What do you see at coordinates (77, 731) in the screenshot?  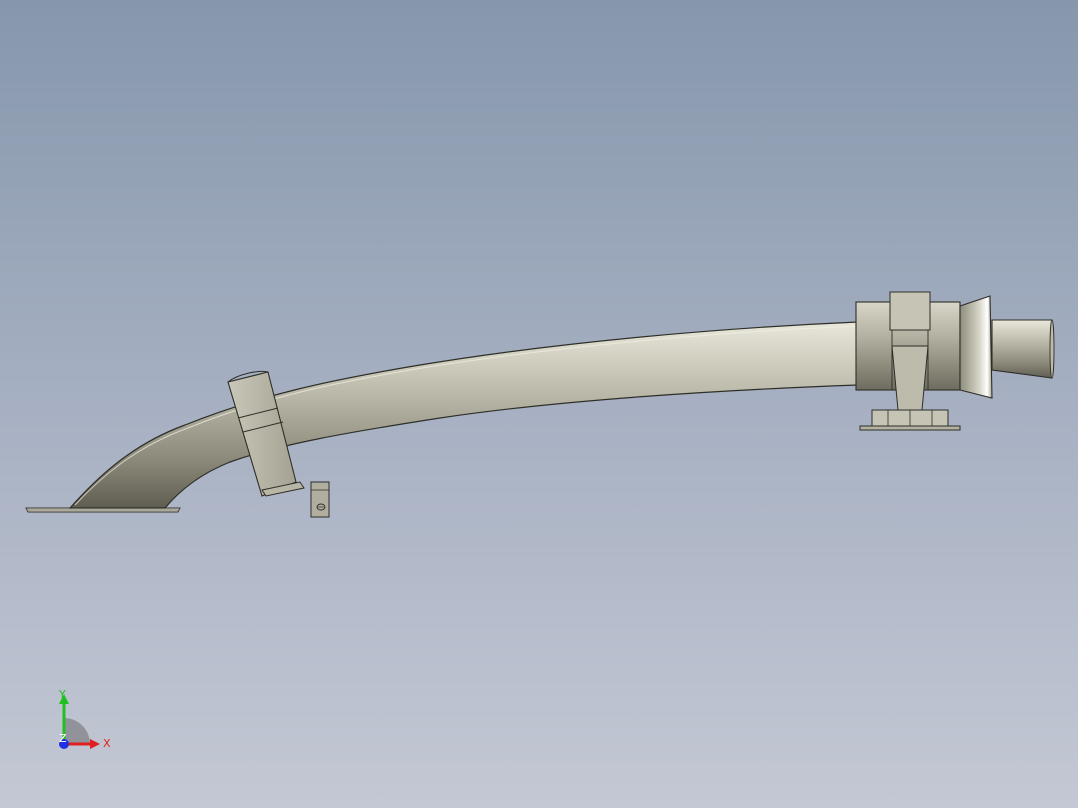 I see `triad-rotation-arc` at bounding box center [77, 731].